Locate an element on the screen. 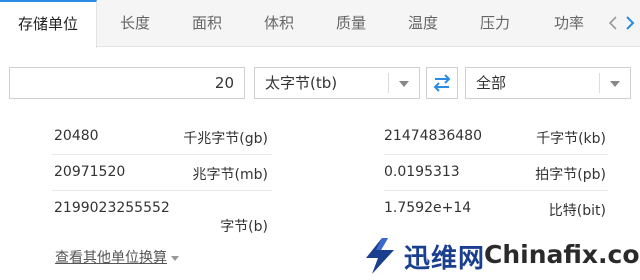 The image size is (640, 280). result-value: 21474836480 is located at coordinates (433, 136).